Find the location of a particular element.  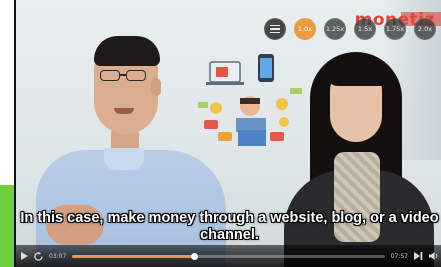

gift-icon is located at coordinates (211, 124).